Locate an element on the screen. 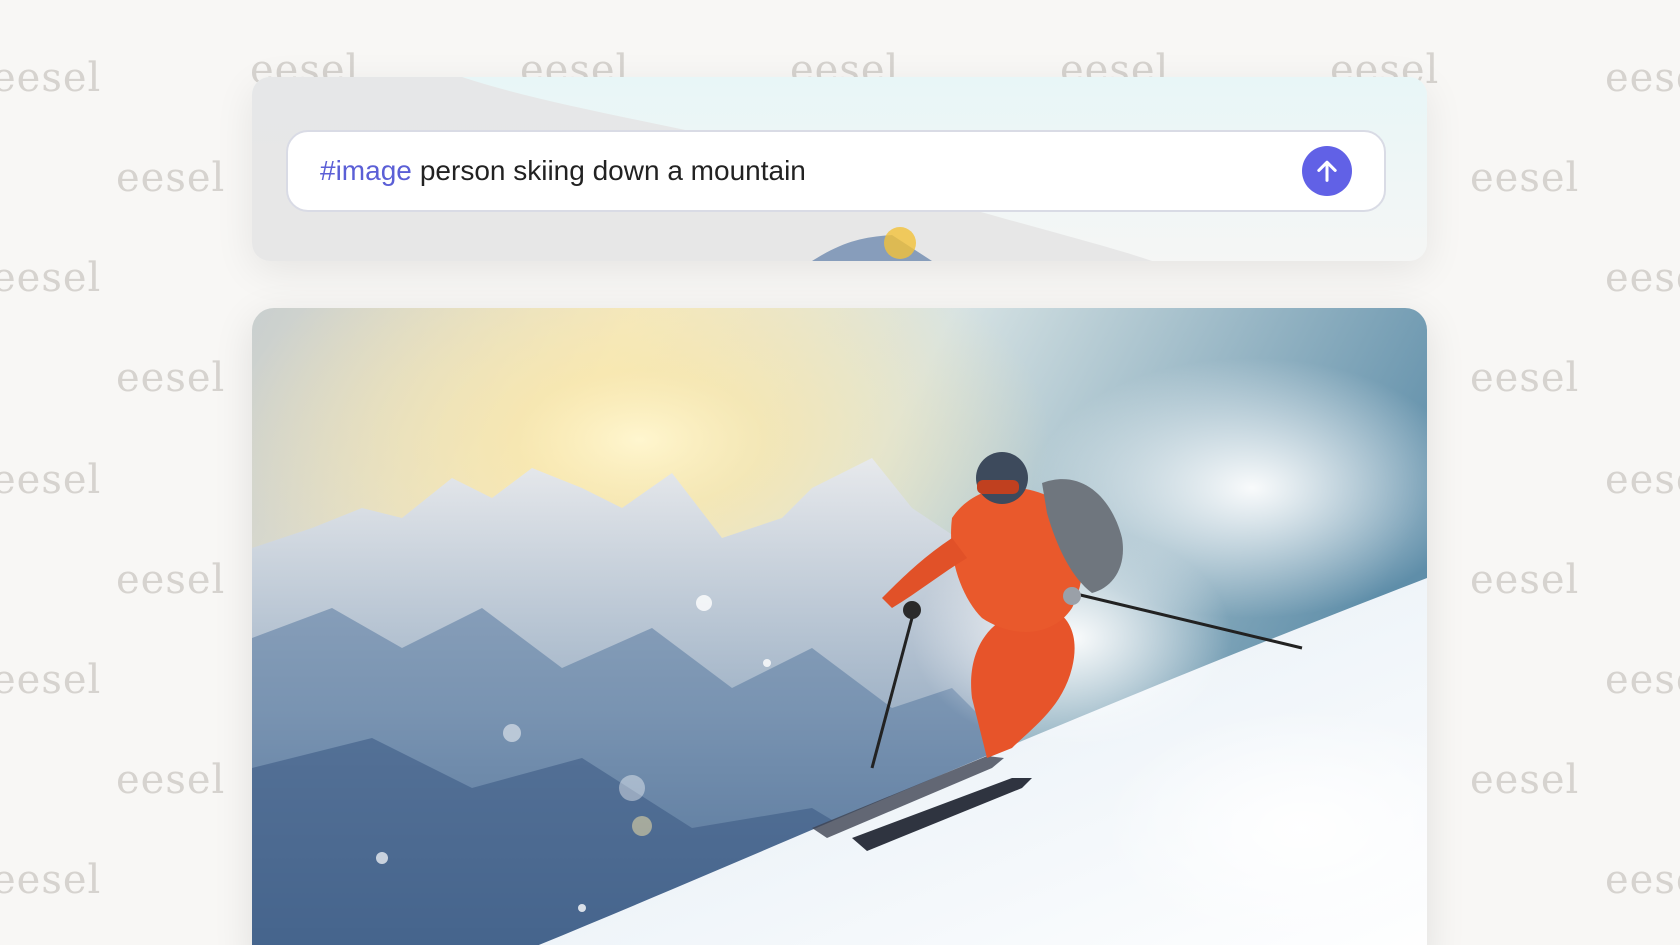 The image size is (1680, 945). prompt-tag: #image is located at coordinates (366, 170).